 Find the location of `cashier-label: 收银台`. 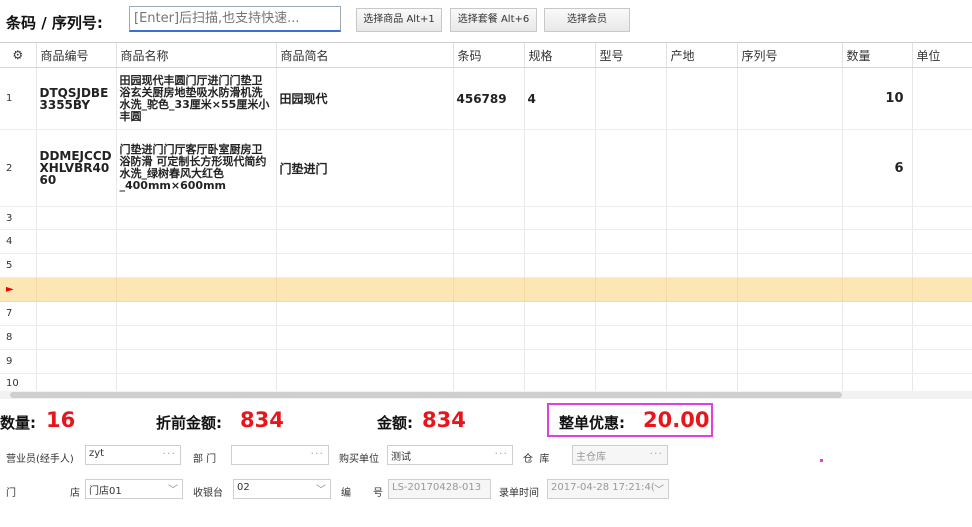

cashier-label: 收银台 is located at coordinates (208, 493).